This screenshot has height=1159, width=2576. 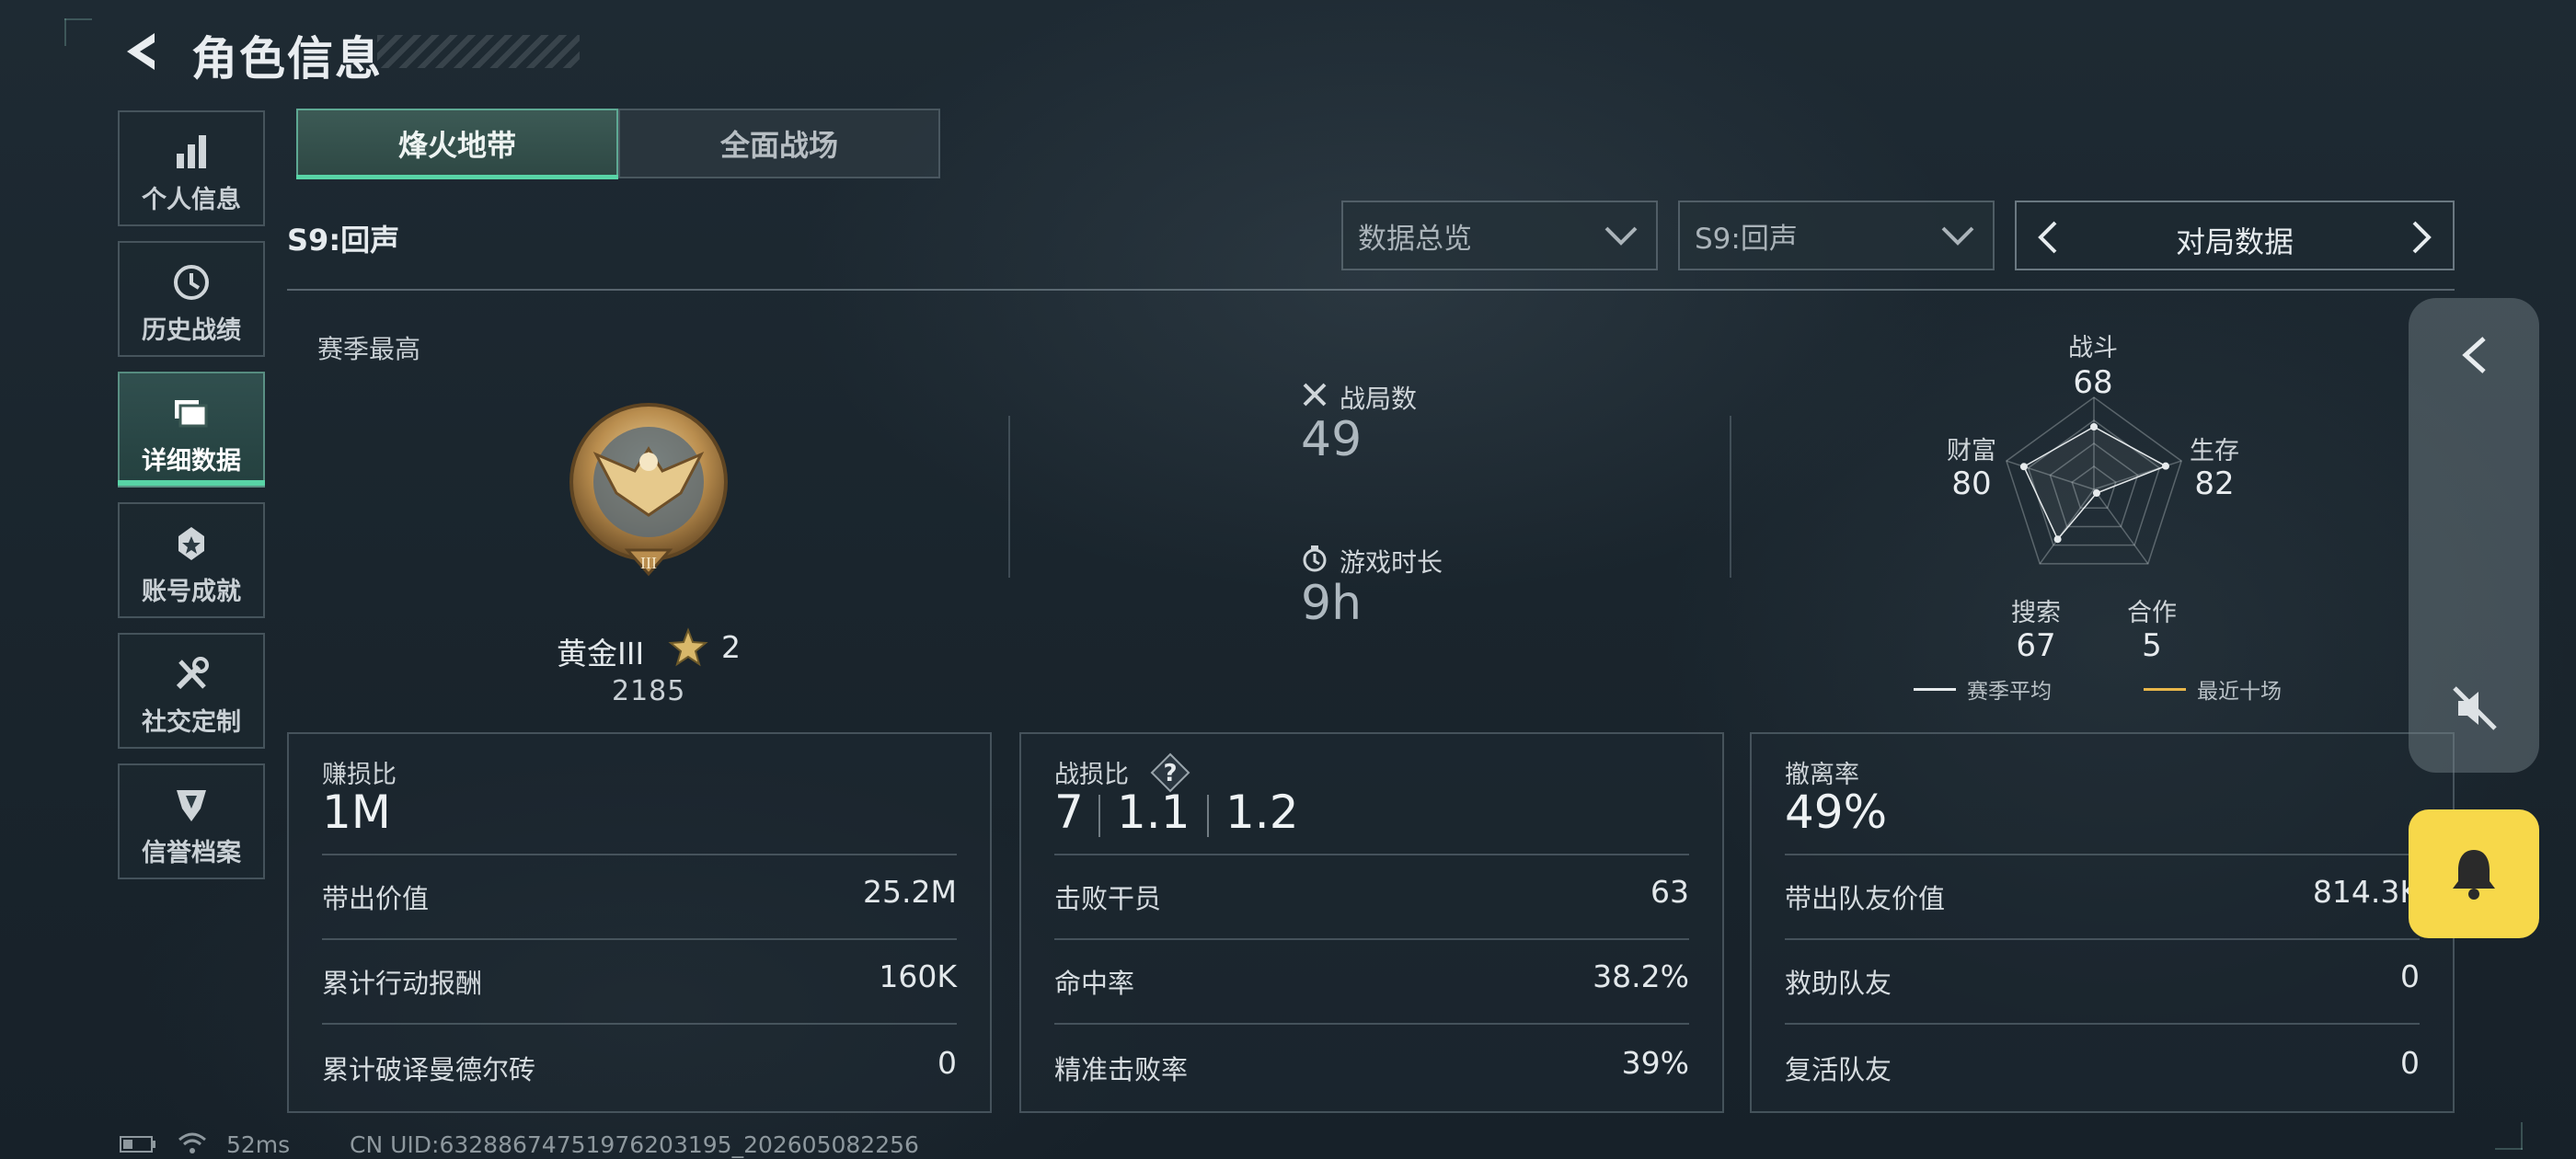 What do you see at coordinates (1641, 976) in the screenshot?
I see `row-value: 38.2%` at bounding box center [1641, 976].